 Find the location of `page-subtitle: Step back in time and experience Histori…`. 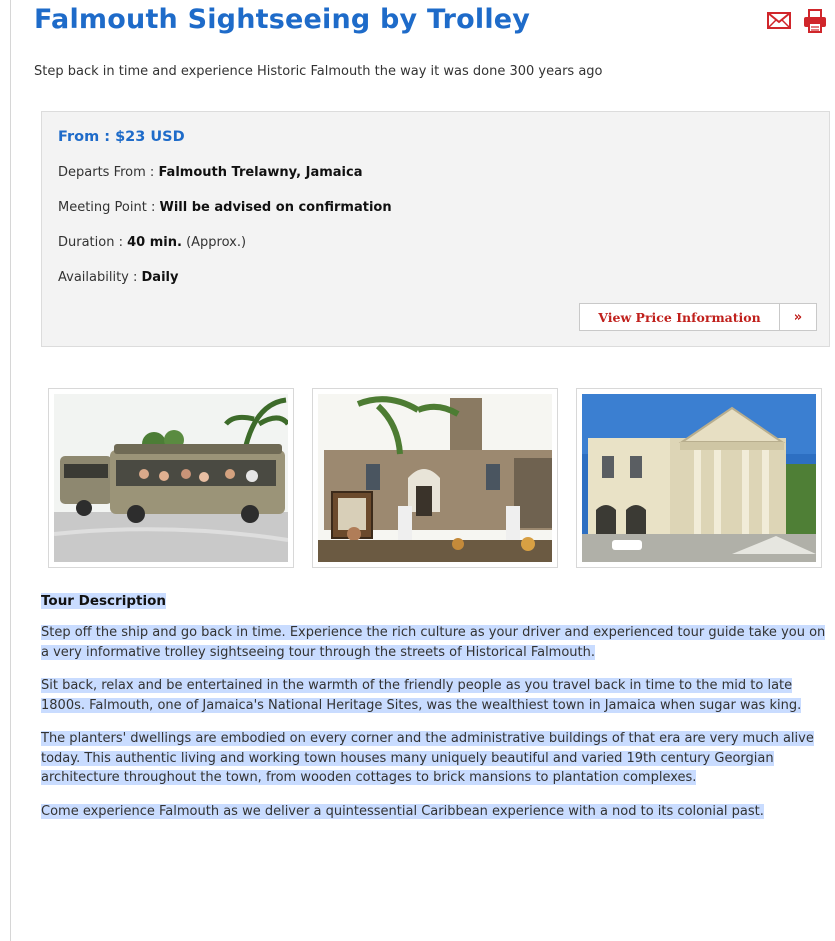

page-subtitle: Step back in time and experience Histori… is located at coordinates (318, 71).